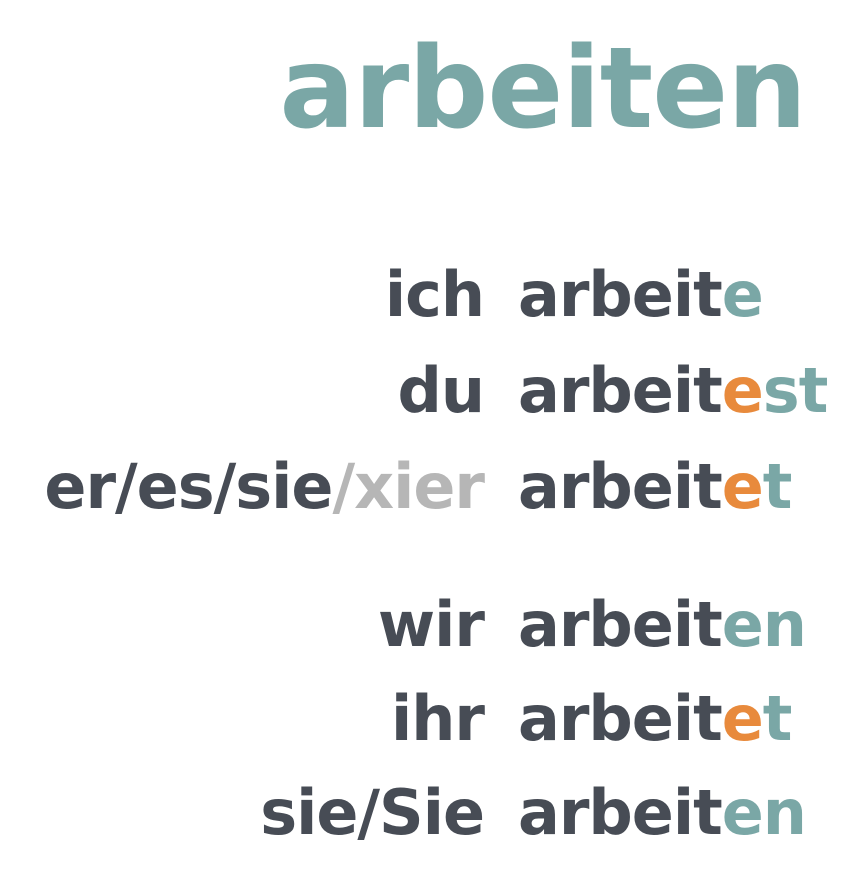  I want to click on pronoun-main: ich, so click(434, 294).